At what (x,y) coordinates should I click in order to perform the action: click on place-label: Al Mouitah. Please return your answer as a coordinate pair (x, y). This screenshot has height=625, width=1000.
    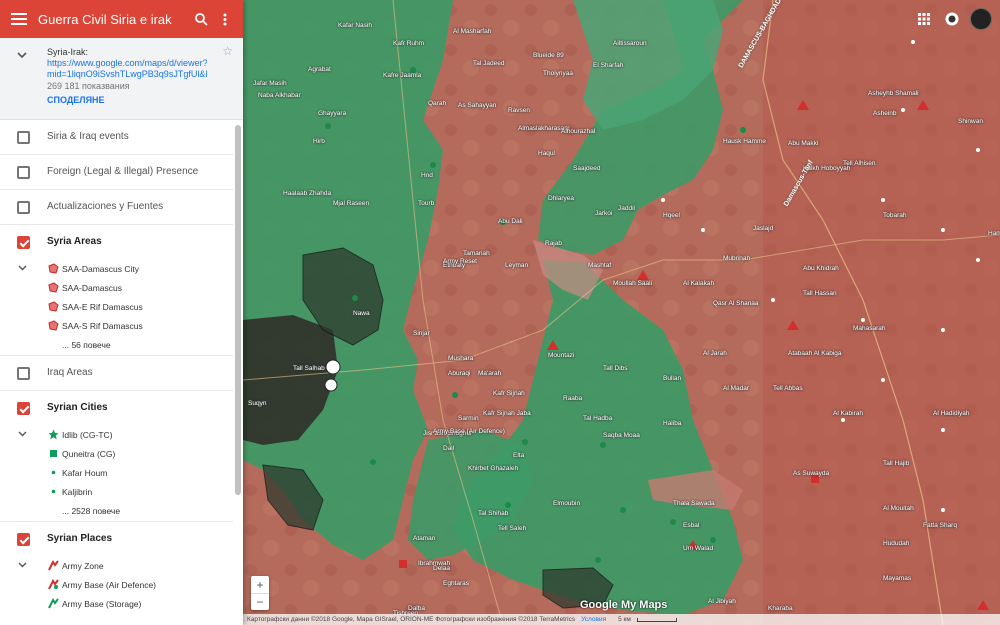
    Looking at the image, I should click on (898, 508).